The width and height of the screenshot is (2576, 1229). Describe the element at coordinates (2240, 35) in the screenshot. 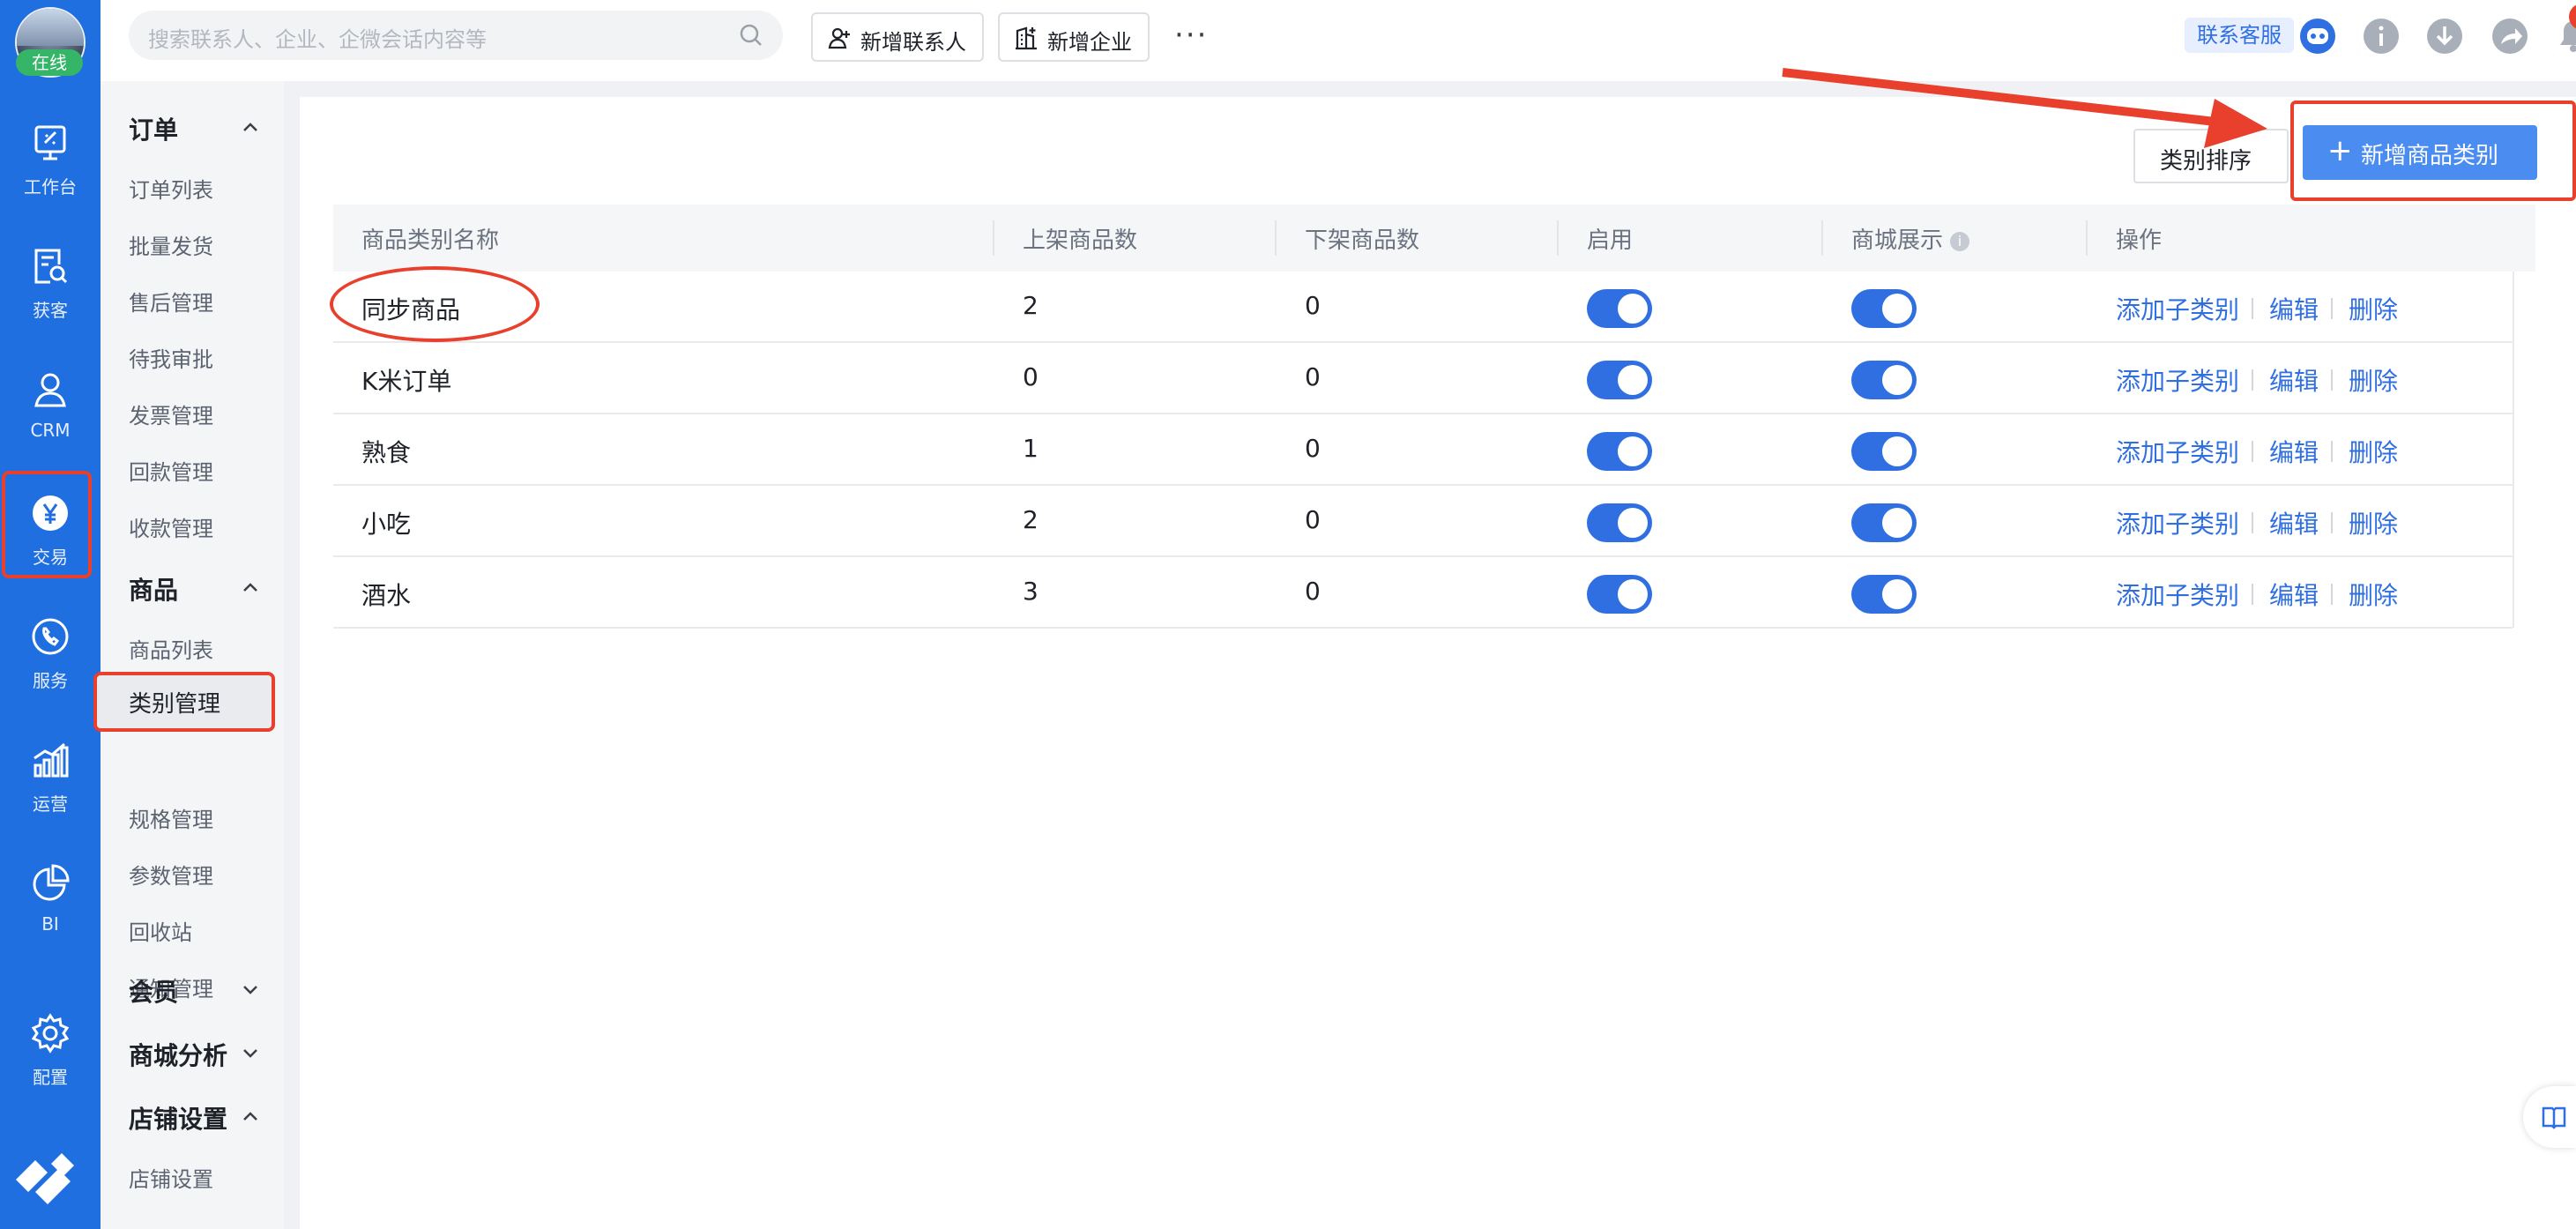

I see `customer-service-button: 联系客服` at that location.